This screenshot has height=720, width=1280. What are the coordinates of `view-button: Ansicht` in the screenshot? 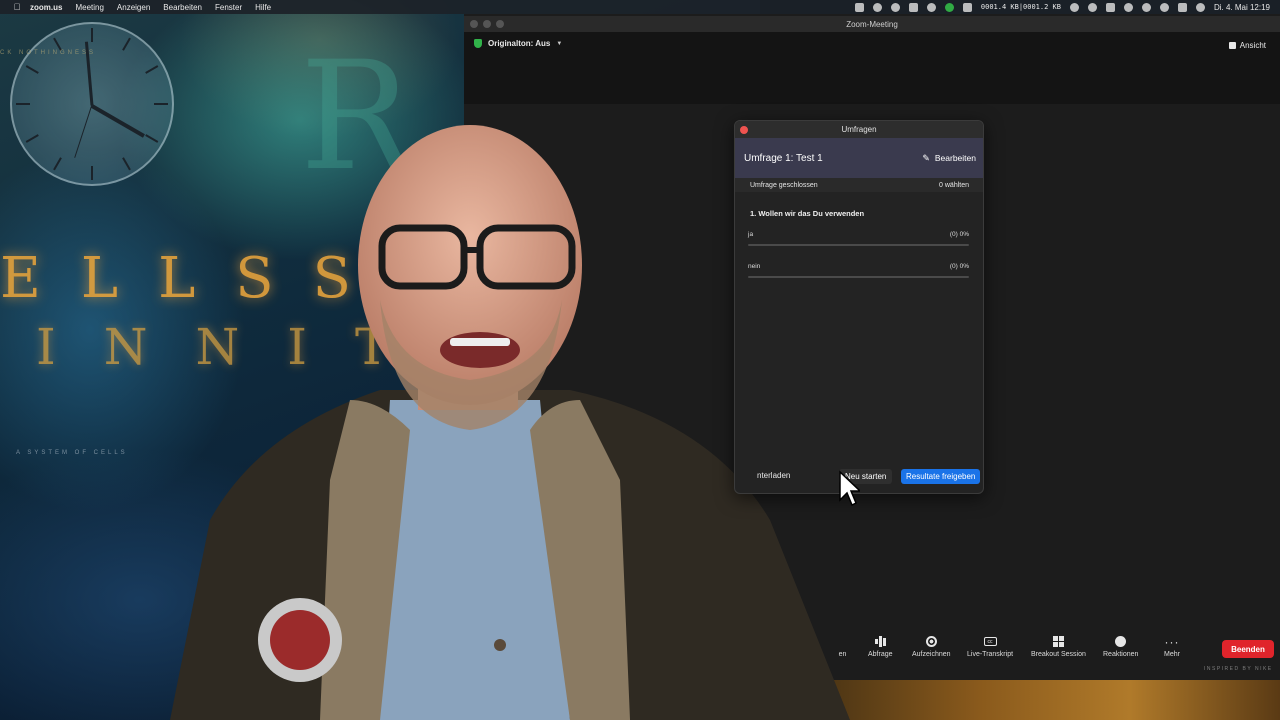 It's located at (1247, 45).